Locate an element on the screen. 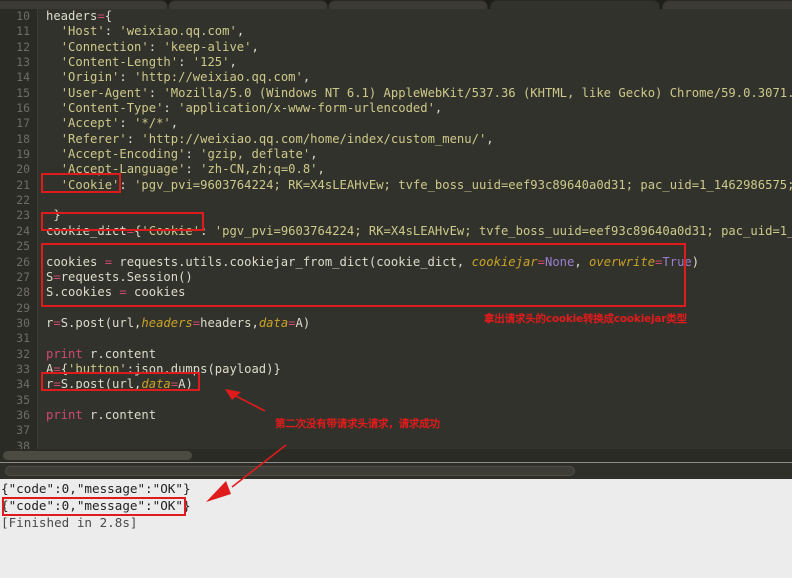 This screenshot has width=792, height=578. console-horizontal-scrollbar-thumb is located at coordinates (290, 471).